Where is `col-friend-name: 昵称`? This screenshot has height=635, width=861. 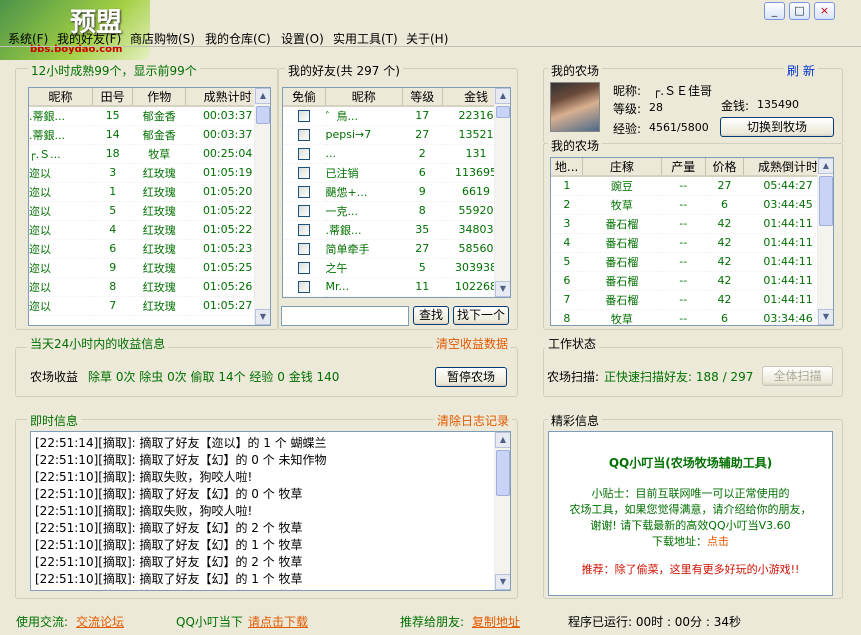 col-friend-name: 昵称 is located at coordinates (364, 97).